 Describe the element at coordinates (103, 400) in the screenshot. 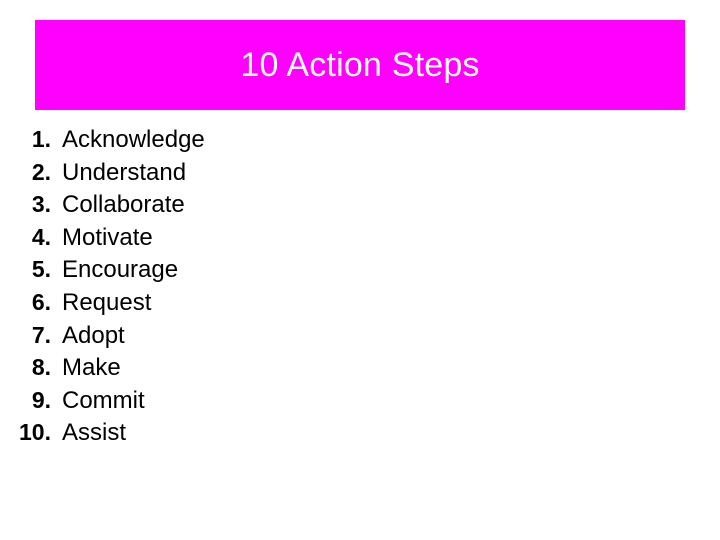

I see `list-item-label: Commit` at that location.